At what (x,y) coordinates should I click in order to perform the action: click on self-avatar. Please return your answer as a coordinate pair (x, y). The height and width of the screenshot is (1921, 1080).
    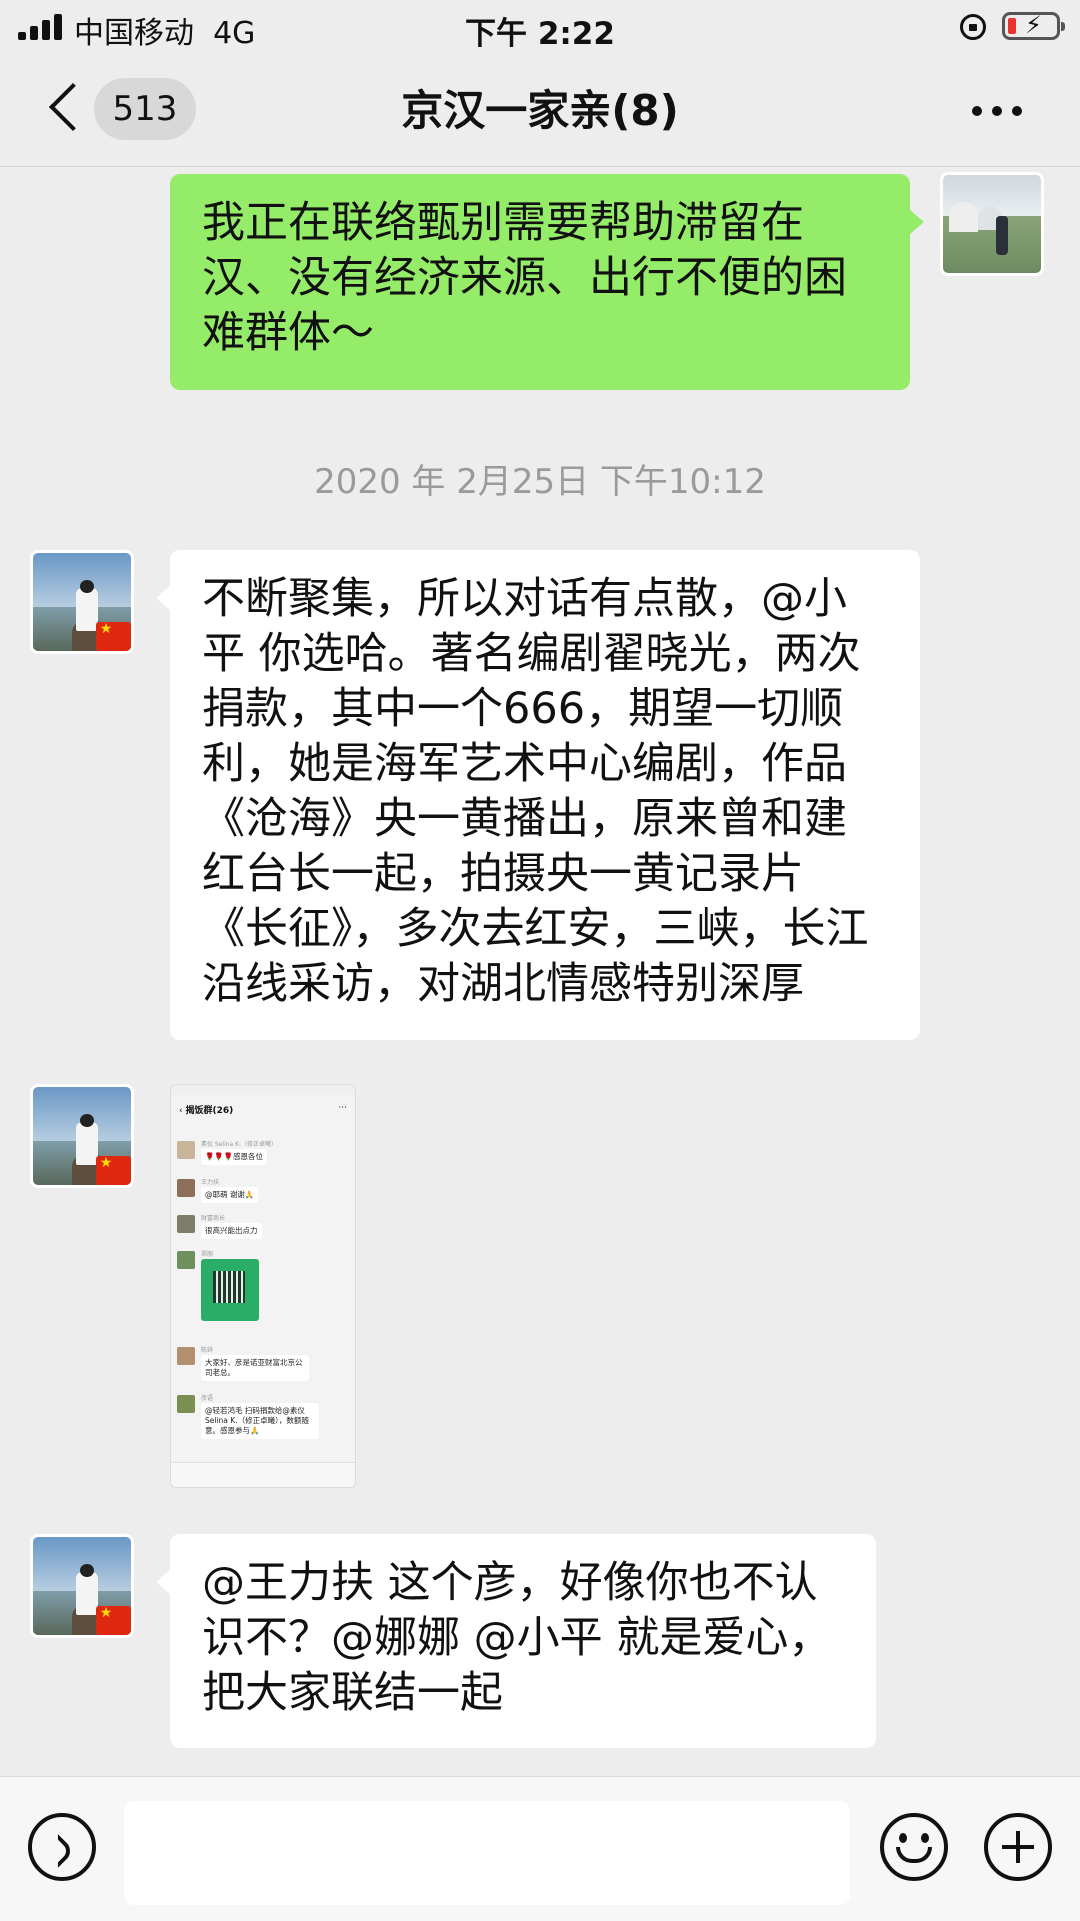
    Looking at the image, I should click on (992, 224).